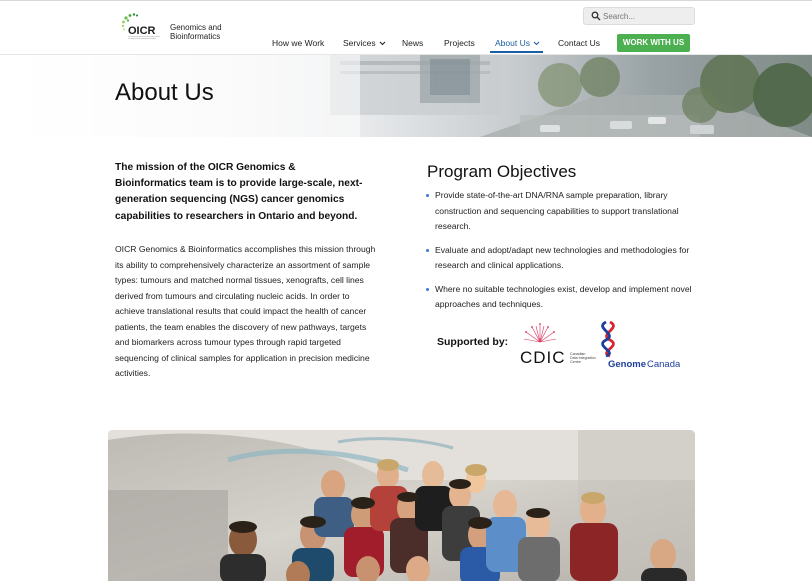 The width and height of the screenshot is (812, 581). What do you see at coordinates (647, 16) in the screenshot?
I see `search-input` at bounding box center [647, 16].